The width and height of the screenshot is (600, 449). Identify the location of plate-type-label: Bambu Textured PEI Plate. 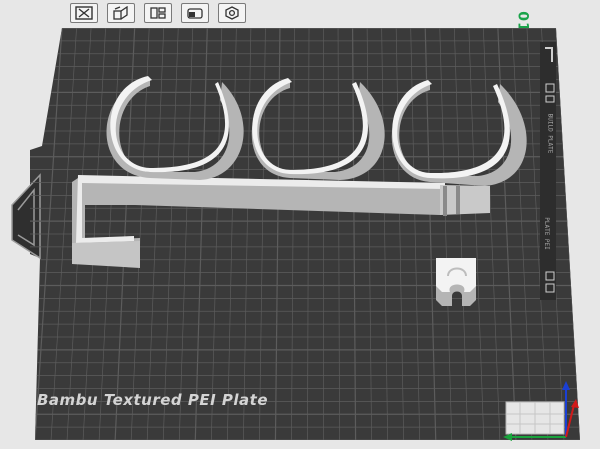
(152, 400).